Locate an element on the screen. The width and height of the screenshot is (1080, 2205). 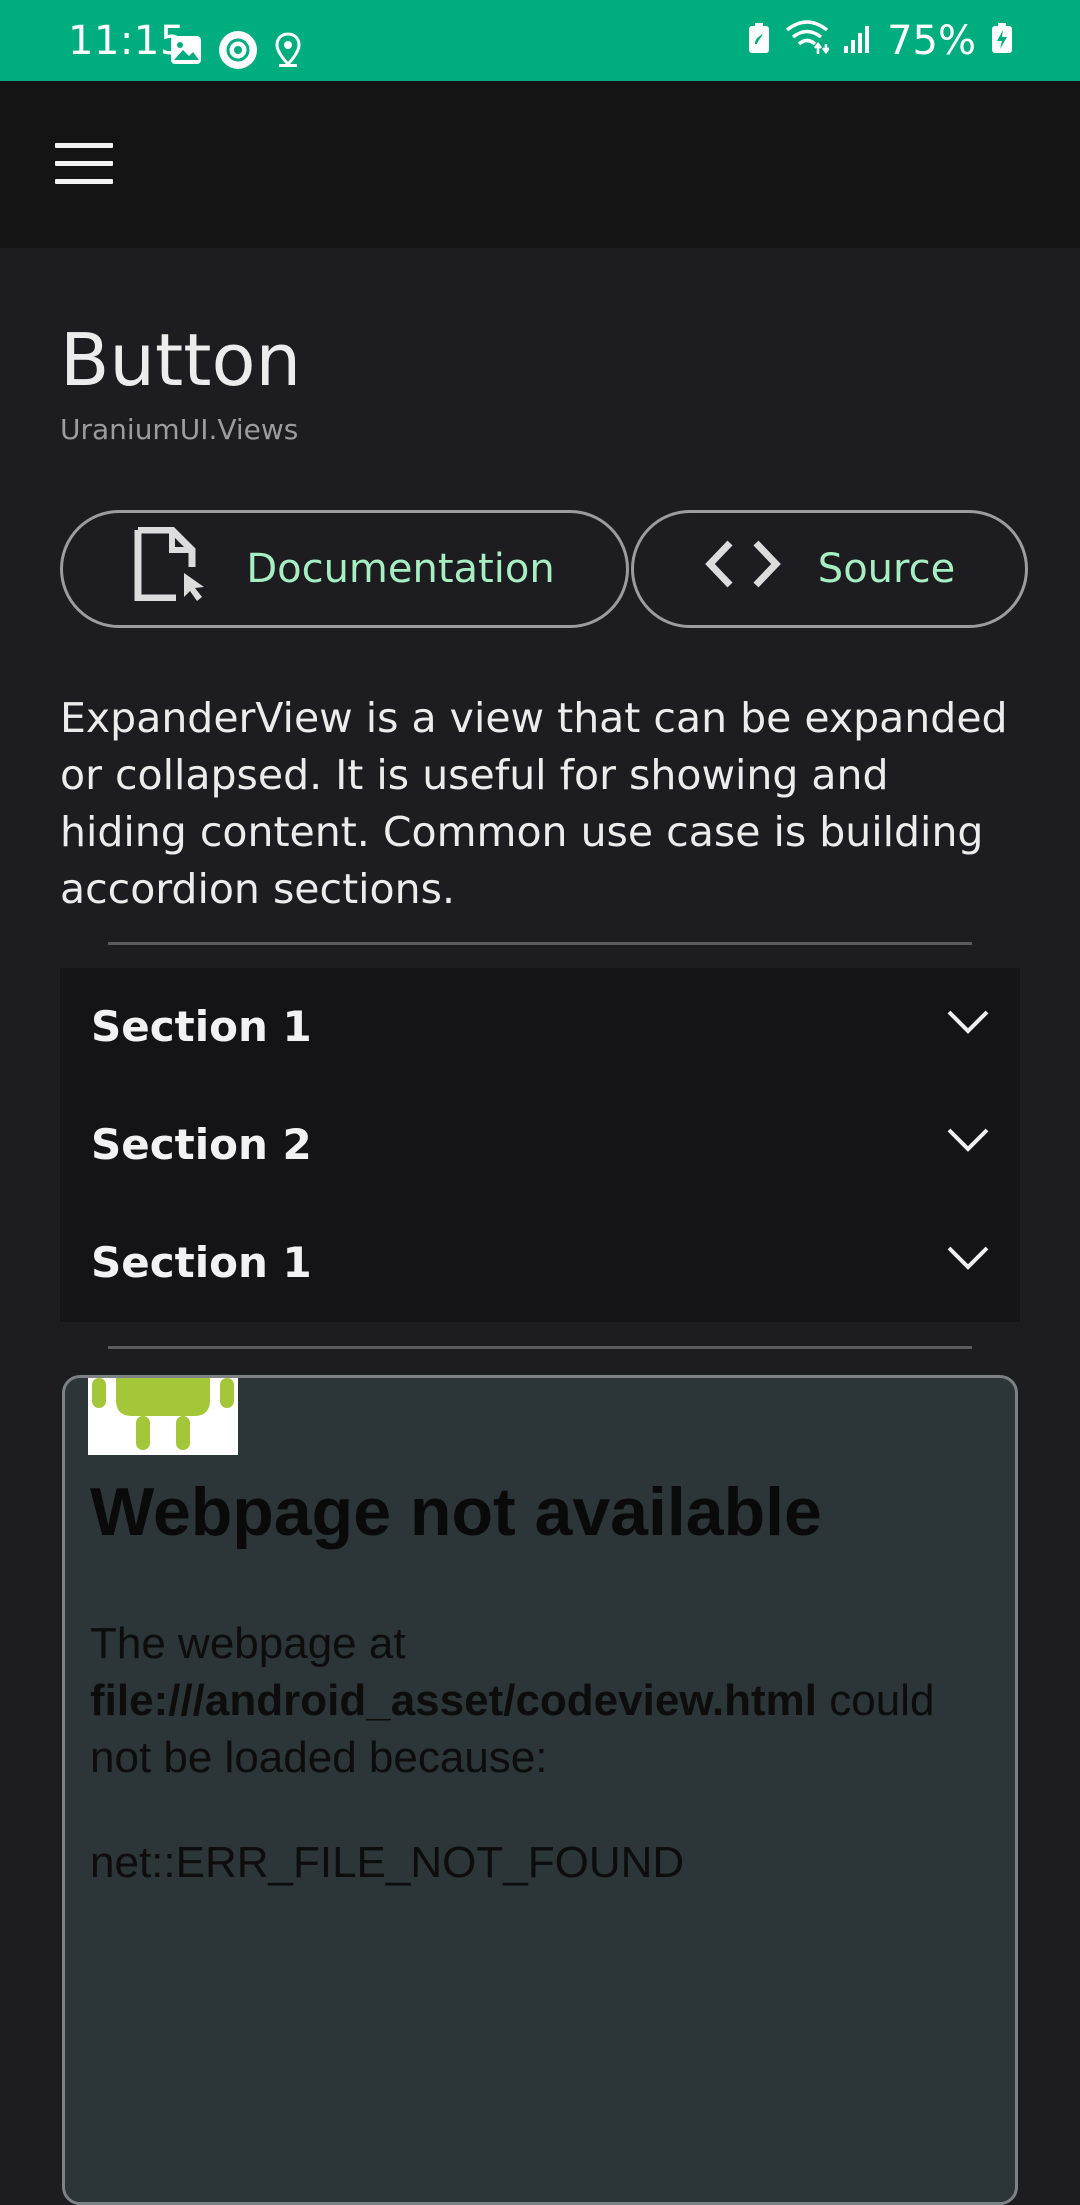
expander-section-2: Section 2 is located at coordinates (540, 1145).